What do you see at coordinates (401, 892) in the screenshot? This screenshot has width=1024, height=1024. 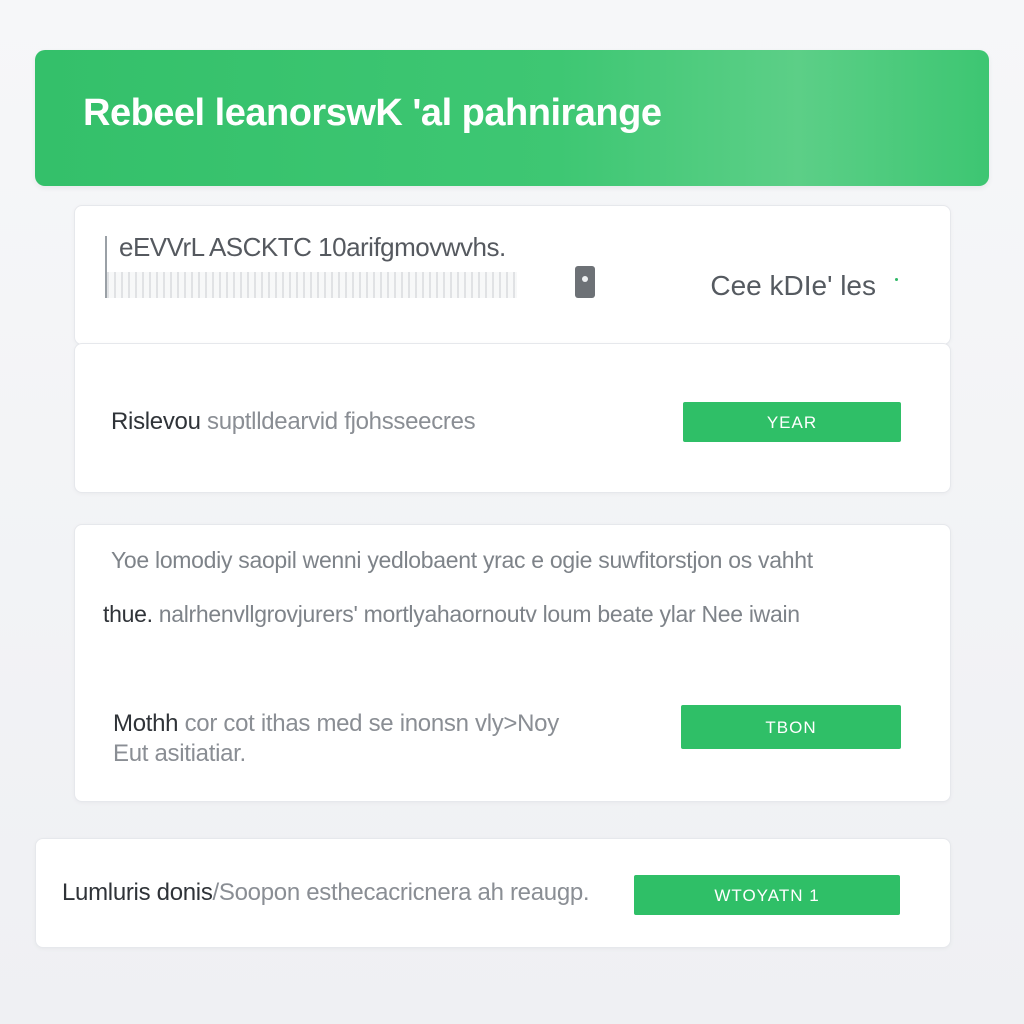 I see `row-label-text: /Soopon esthecacricnera ah reaugp.` at bounding box center [401, 892].